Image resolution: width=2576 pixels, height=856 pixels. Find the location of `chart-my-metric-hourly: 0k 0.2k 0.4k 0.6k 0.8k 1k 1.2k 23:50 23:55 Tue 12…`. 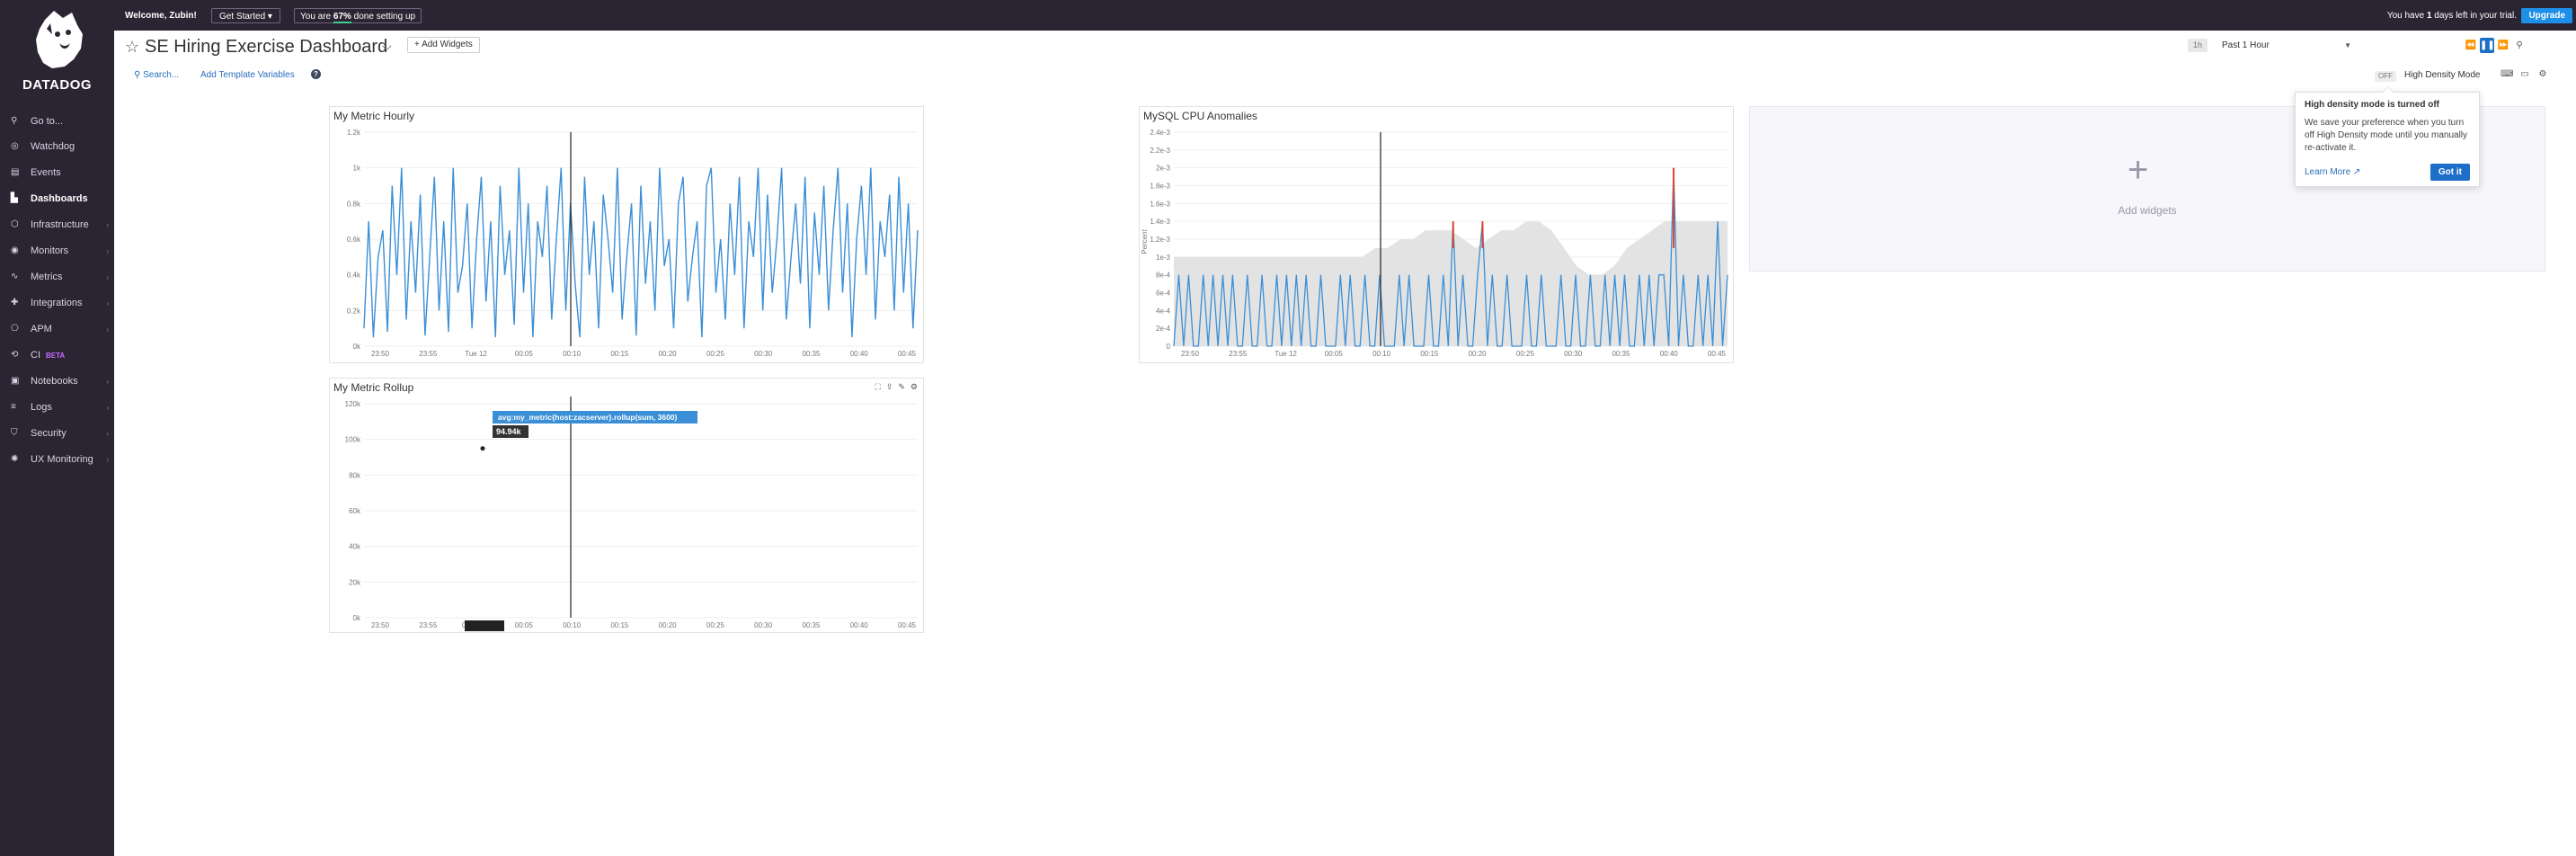

chart-my-metric-hourly: 0k 0.2k 0.4k 0.6k 0.8k 1k 1.2k 23:50 23:55 Tue 12… is located at coordinates (627, 236).